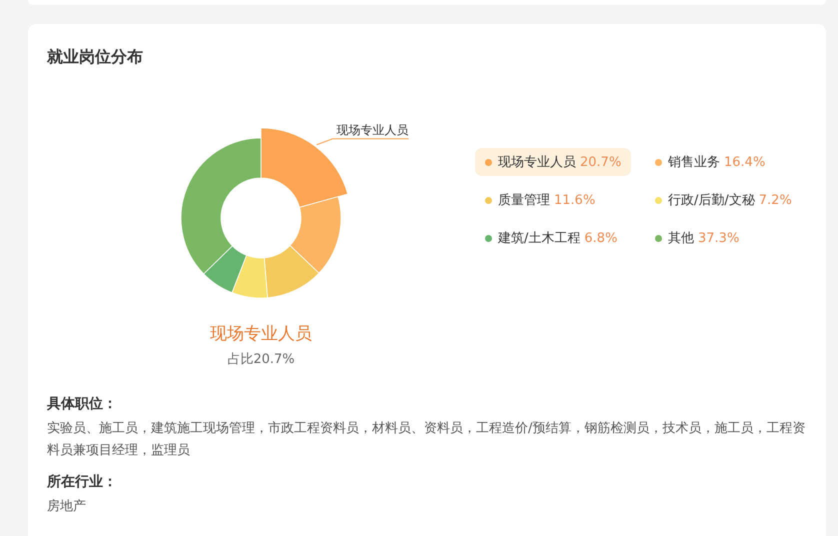 Image resolution: width=838 pixels, height=536 pixels. What do you see at coordinates (575, 200) in the screenshot?
I see `legend-value: 11.6%` at bounding box center [575, 200].